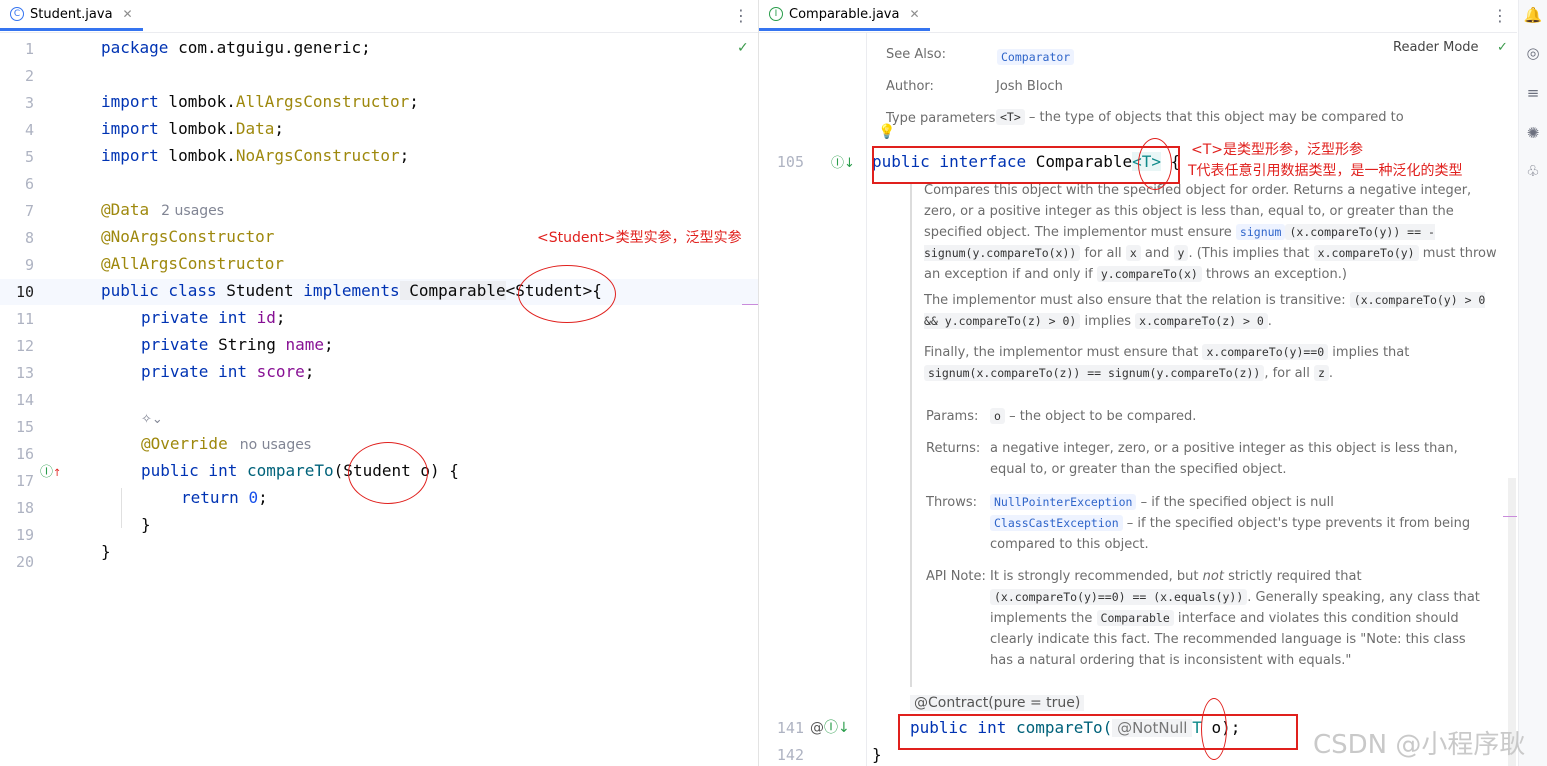  Describe the element at coordinates (24, 427) in the screenshot. I see `line-number: 15` at that location.